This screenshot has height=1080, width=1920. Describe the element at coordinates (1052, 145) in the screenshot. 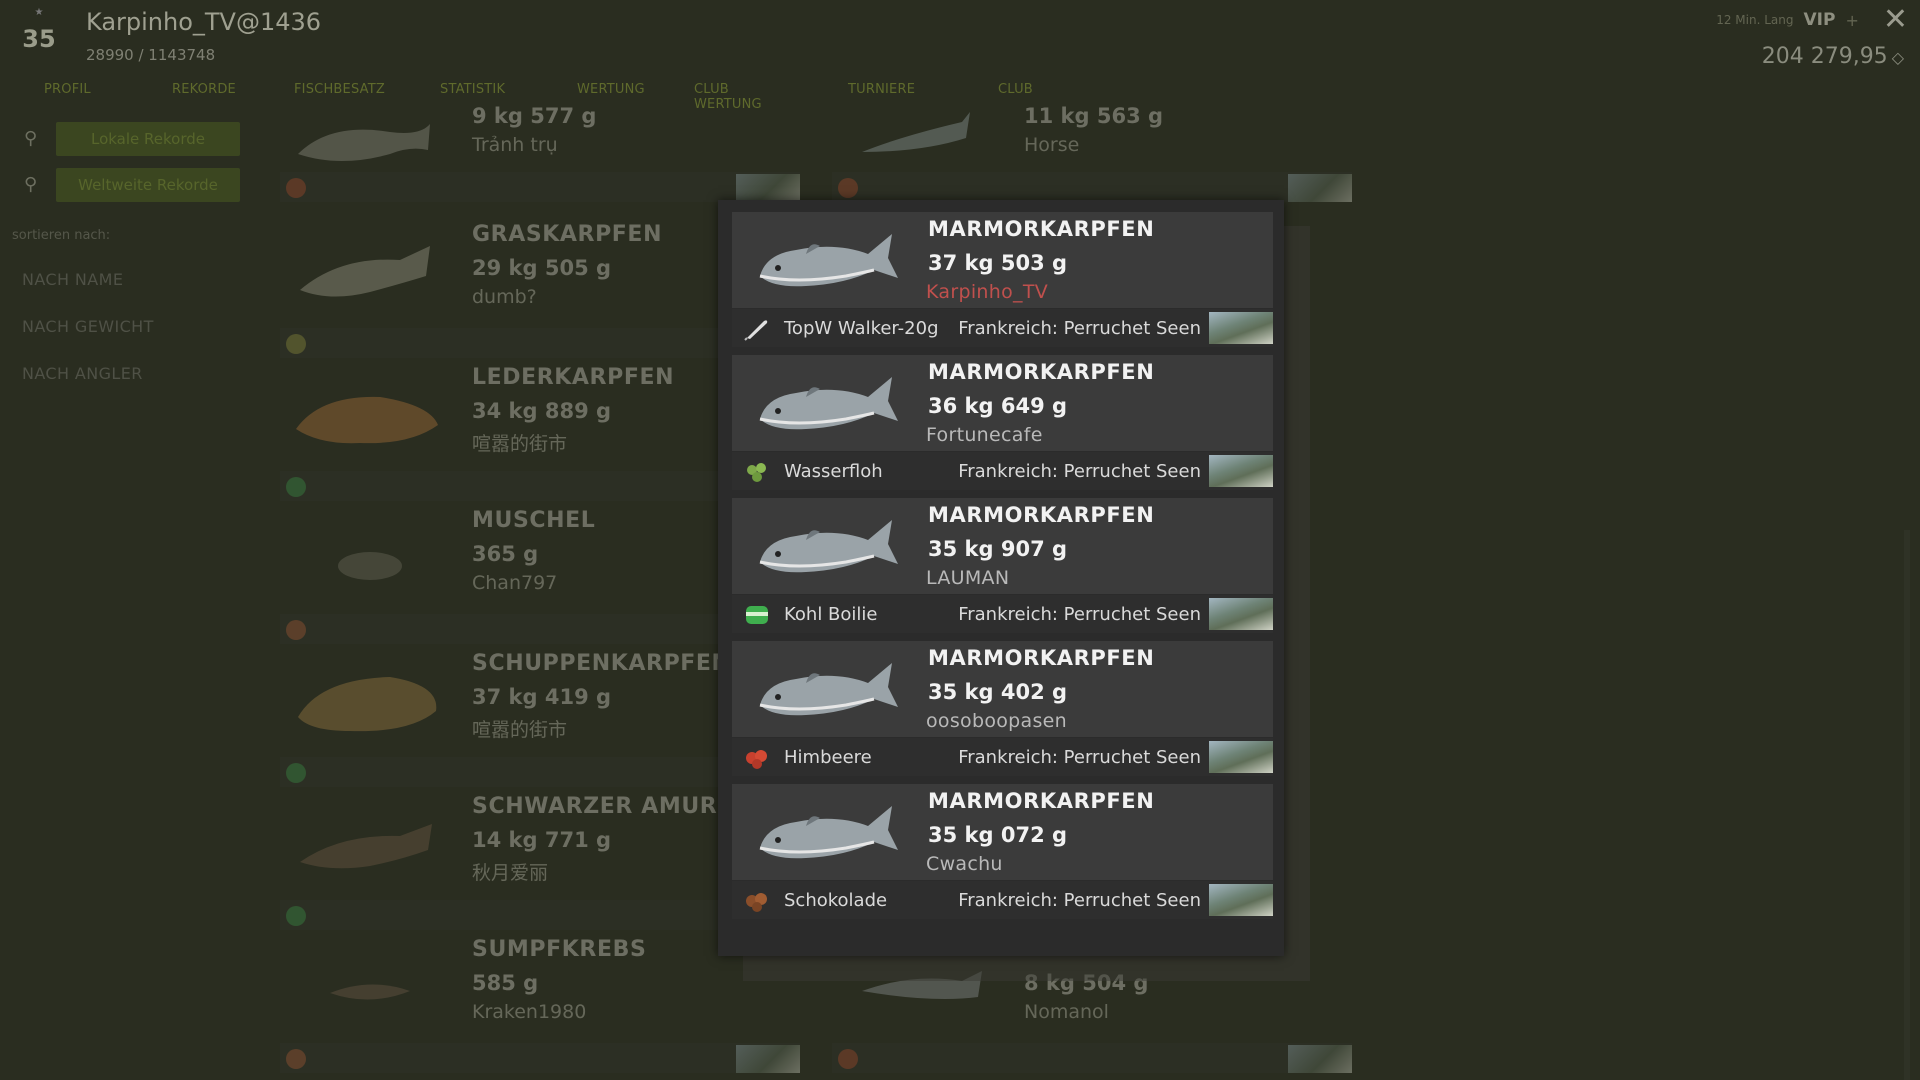

I see `record-angler: Horse` at that location.